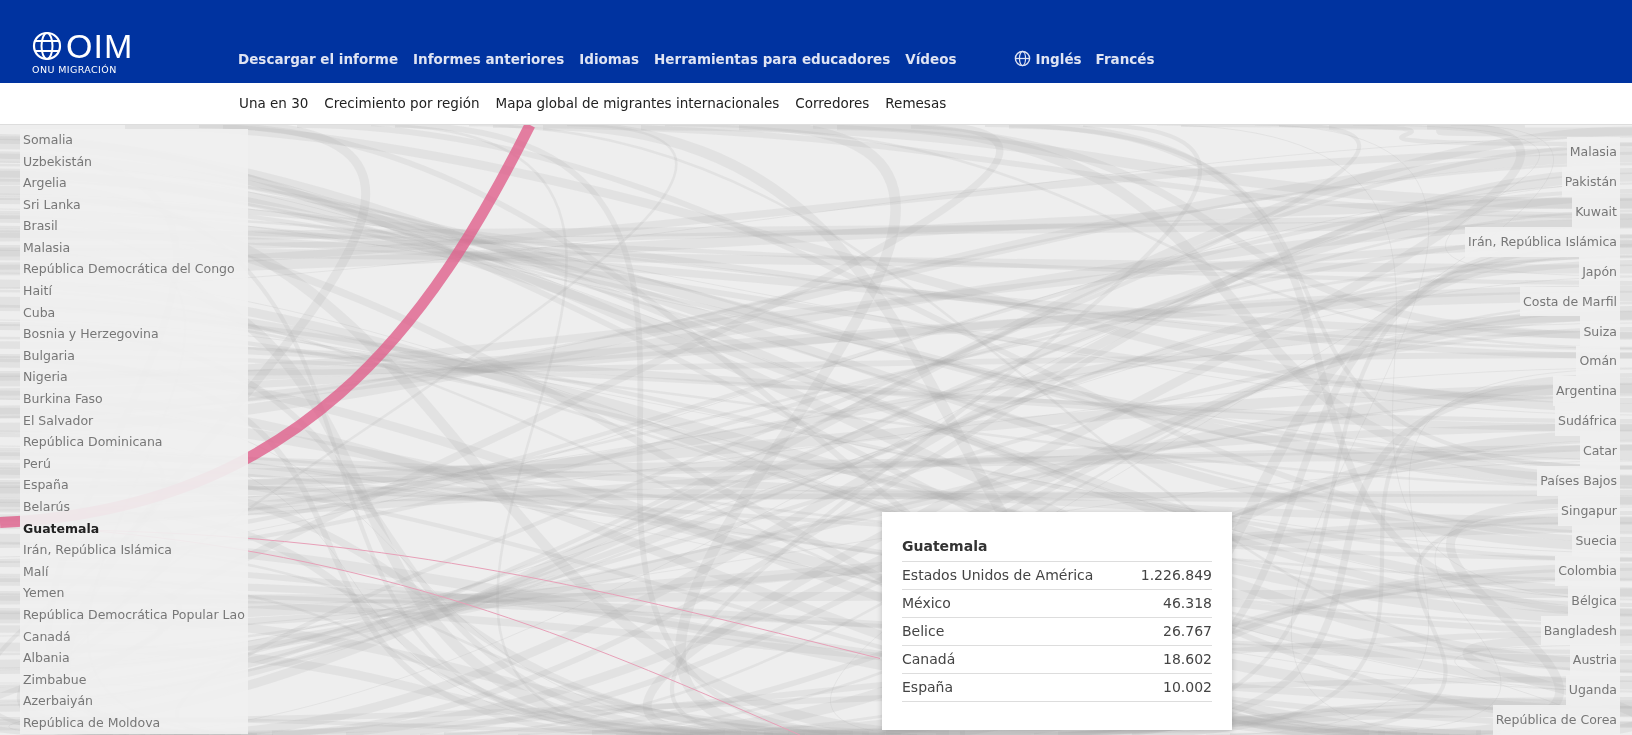 This screenshot has height=735, width=1632. Describe the element at coordinates (929, 659) in the screenshot. I see `country-name: Canadá` at that location.